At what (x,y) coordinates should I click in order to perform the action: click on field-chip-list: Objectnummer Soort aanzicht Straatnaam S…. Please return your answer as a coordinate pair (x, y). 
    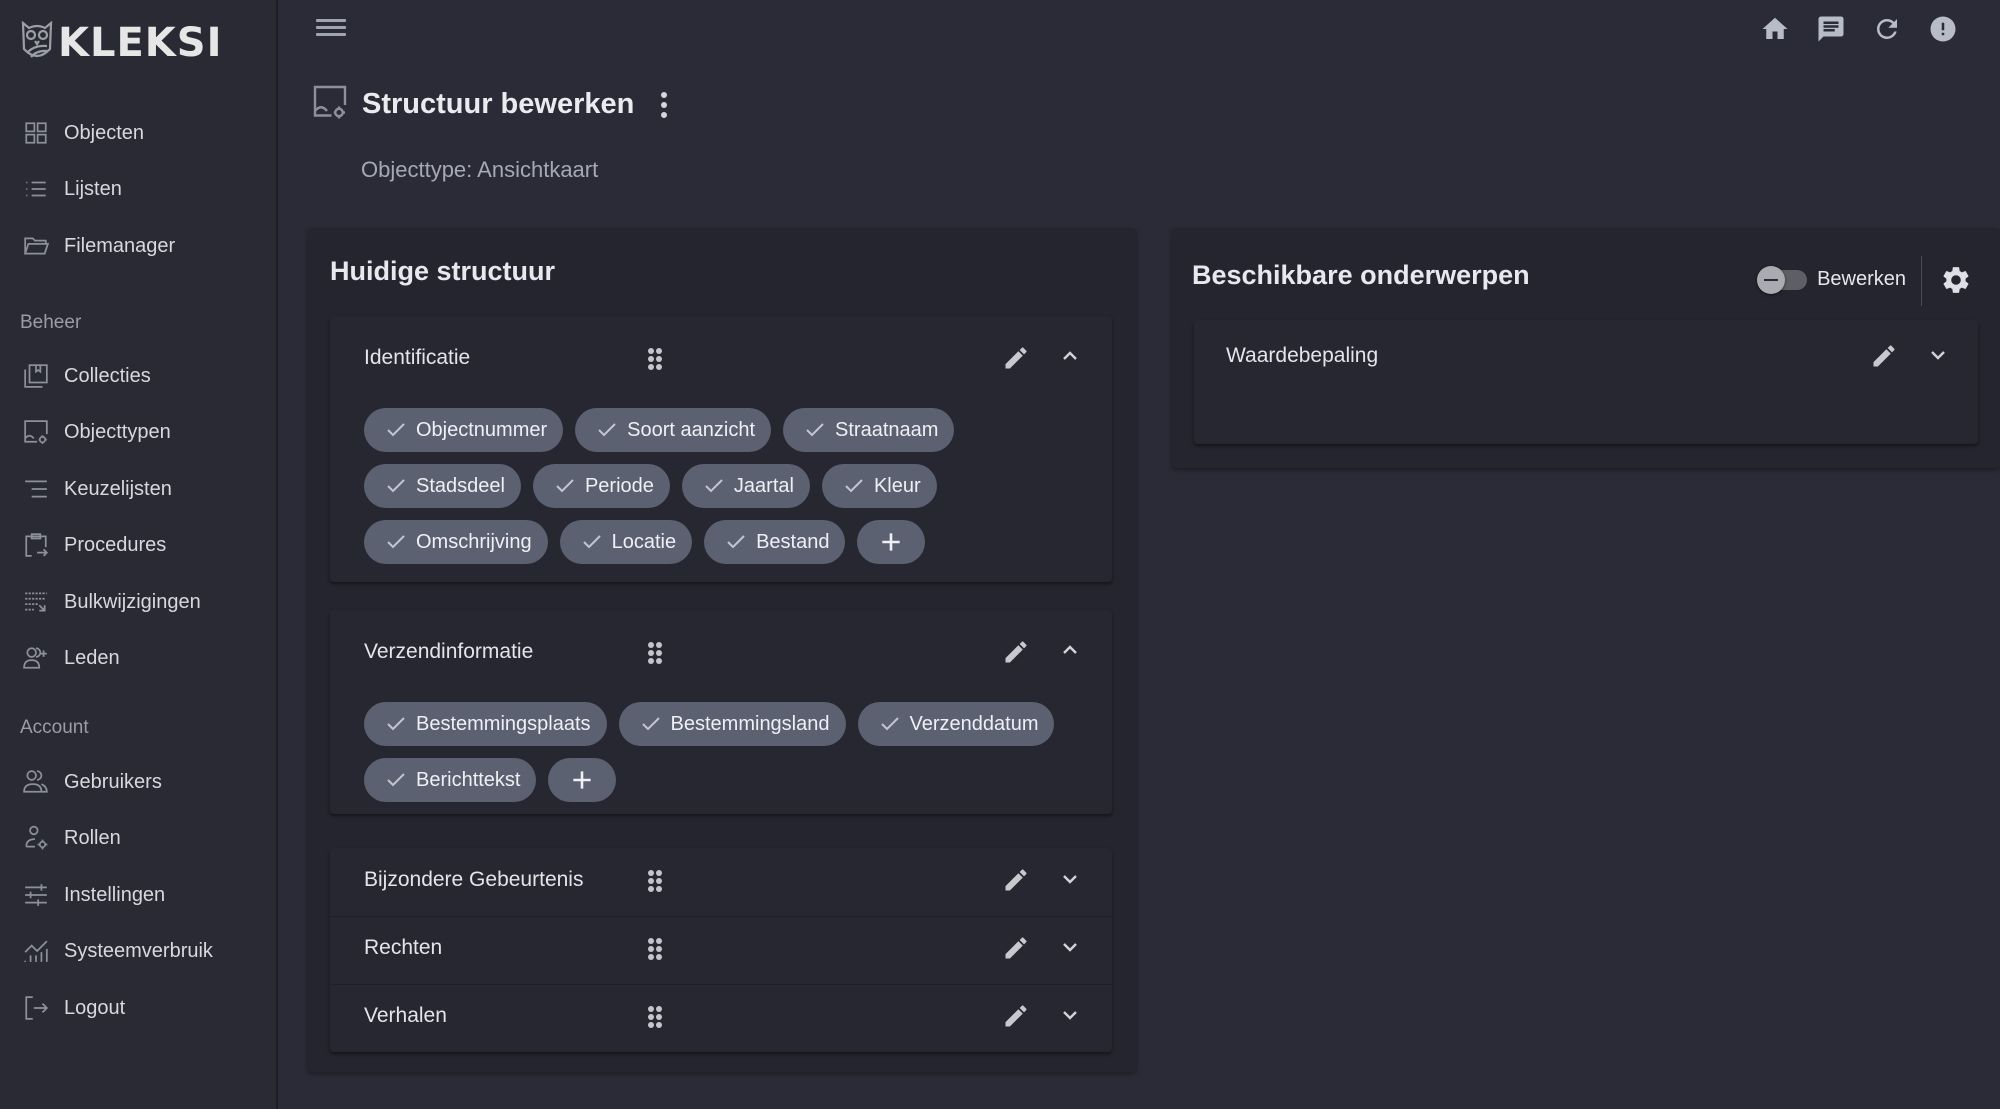
    Looking at the image, I should click on (664, 486).